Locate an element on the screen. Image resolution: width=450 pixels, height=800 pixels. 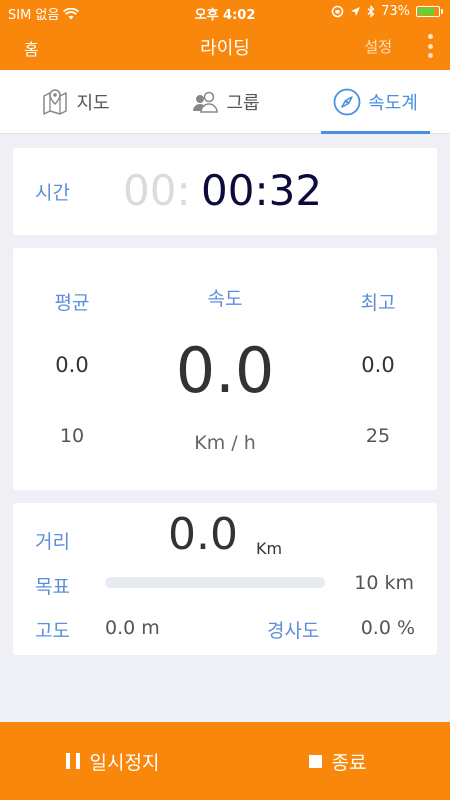
max-speed-value: 0.0 is located at coordinates (378, 365).